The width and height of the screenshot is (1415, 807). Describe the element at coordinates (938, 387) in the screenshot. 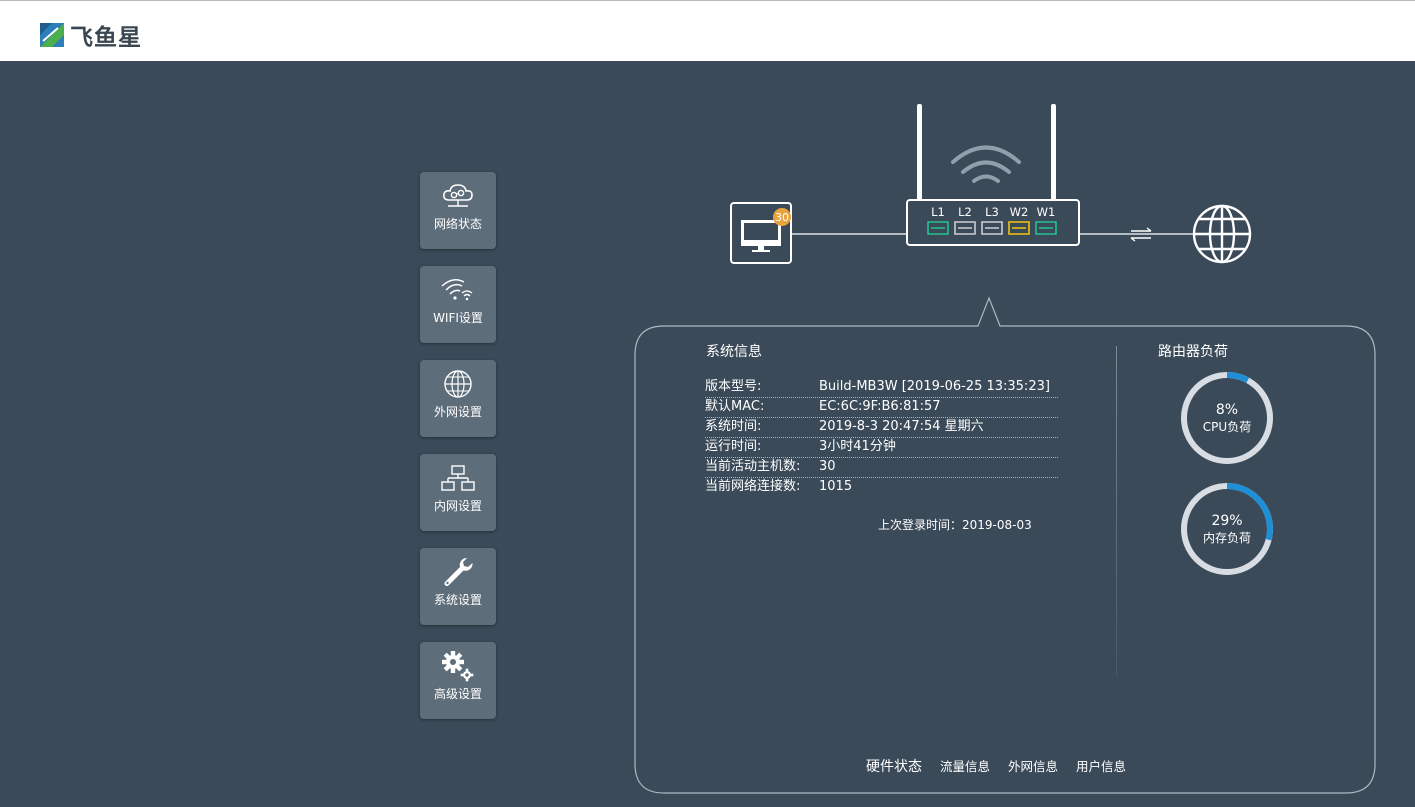

I see `info-value: Build-MB3W [2019-06-25 13:35:23]` at that location.